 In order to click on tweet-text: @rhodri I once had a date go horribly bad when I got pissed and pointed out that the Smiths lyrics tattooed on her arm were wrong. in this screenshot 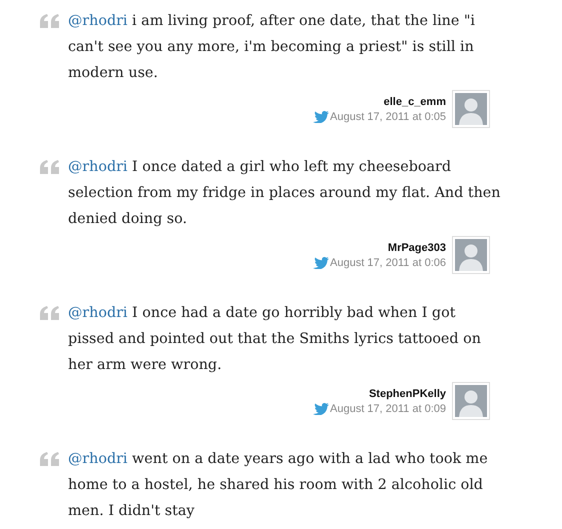, I will do `click(275, 339)`.